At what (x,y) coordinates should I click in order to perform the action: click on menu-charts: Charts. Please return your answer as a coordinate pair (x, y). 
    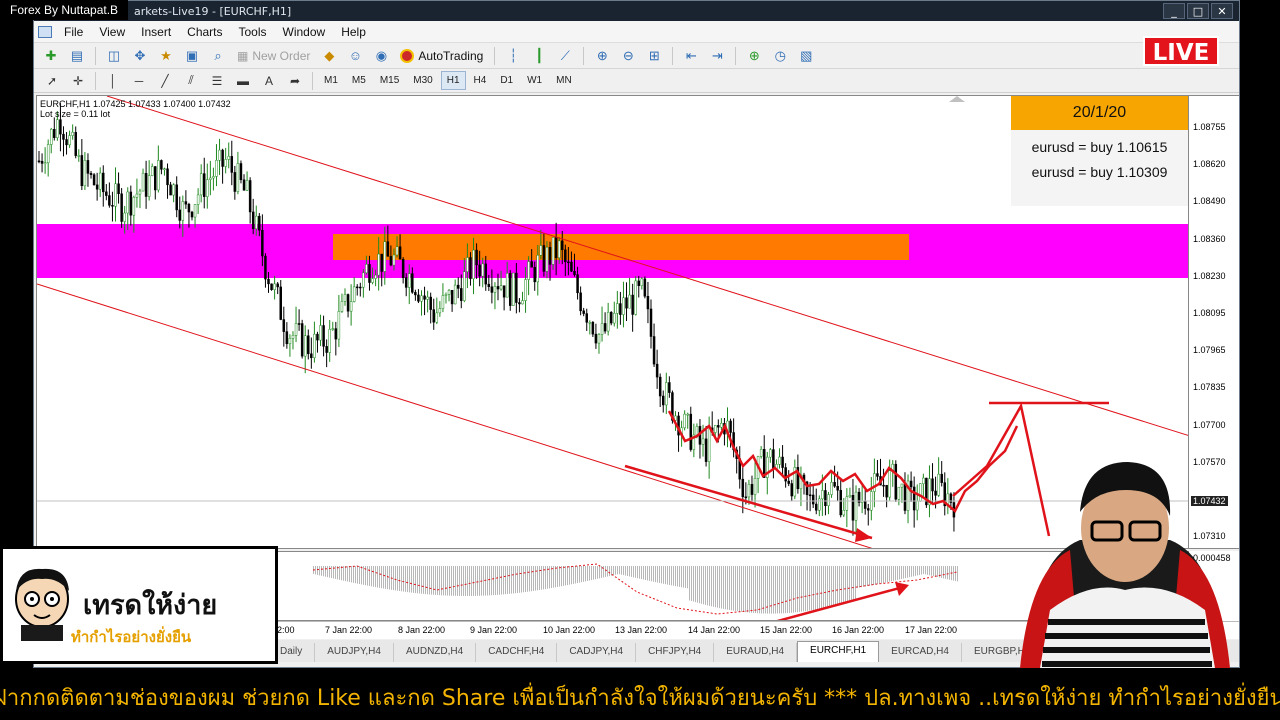
    Looking at the image, I should click on (204, 32).